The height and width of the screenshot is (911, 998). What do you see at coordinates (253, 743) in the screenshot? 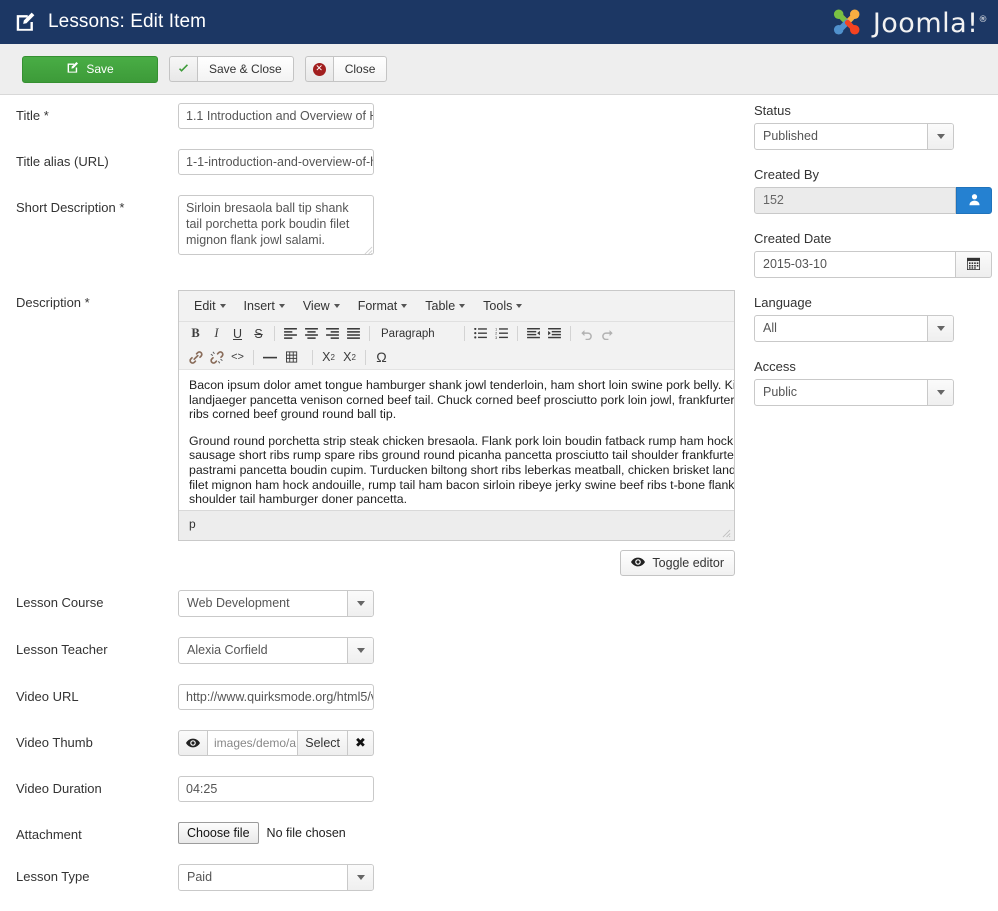
I see `video-thumb-input: images/demo/a` at bounding box center [253, 743].